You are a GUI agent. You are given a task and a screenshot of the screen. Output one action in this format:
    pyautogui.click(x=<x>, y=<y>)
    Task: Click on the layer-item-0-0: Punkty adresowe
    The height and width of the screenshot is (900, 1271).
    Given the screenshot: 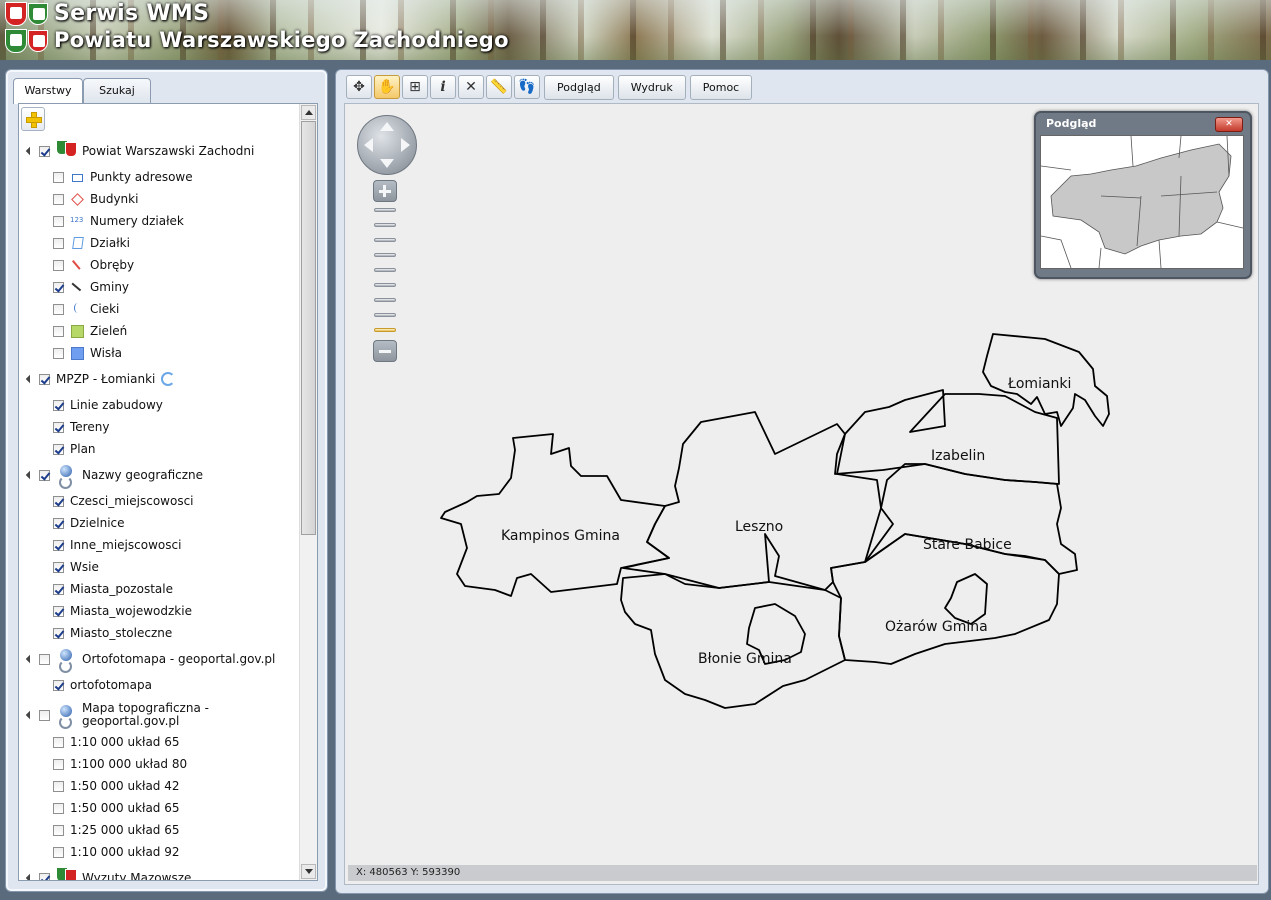 What is the action you would take?
    pyautogui.click(x=123, y=177)
    